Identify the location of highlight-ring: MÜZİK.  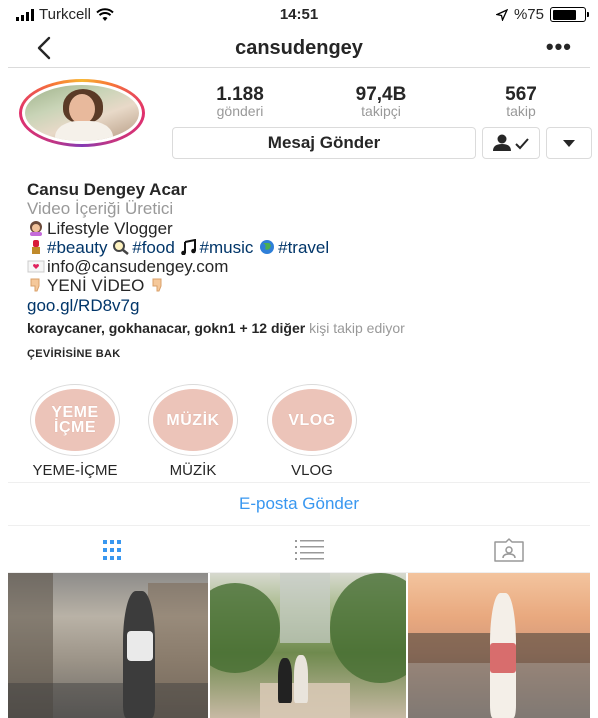
(193, 420).